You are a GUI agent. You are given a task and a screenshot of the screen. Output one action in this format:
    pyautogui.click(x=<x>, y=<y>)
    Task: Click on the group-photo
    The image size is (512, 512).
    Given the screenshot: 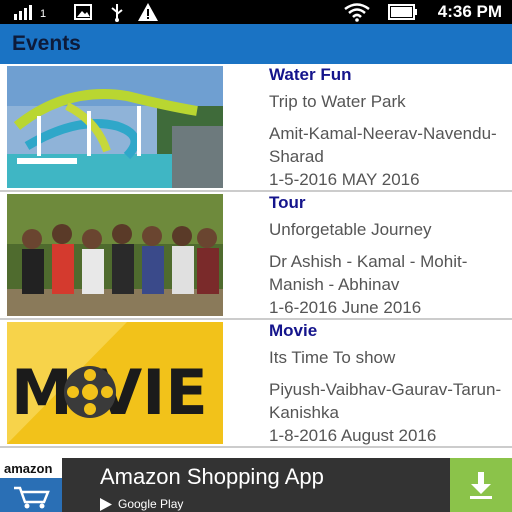 What is the action you would take?
    pyautogui.click(x=115, y=255)
    